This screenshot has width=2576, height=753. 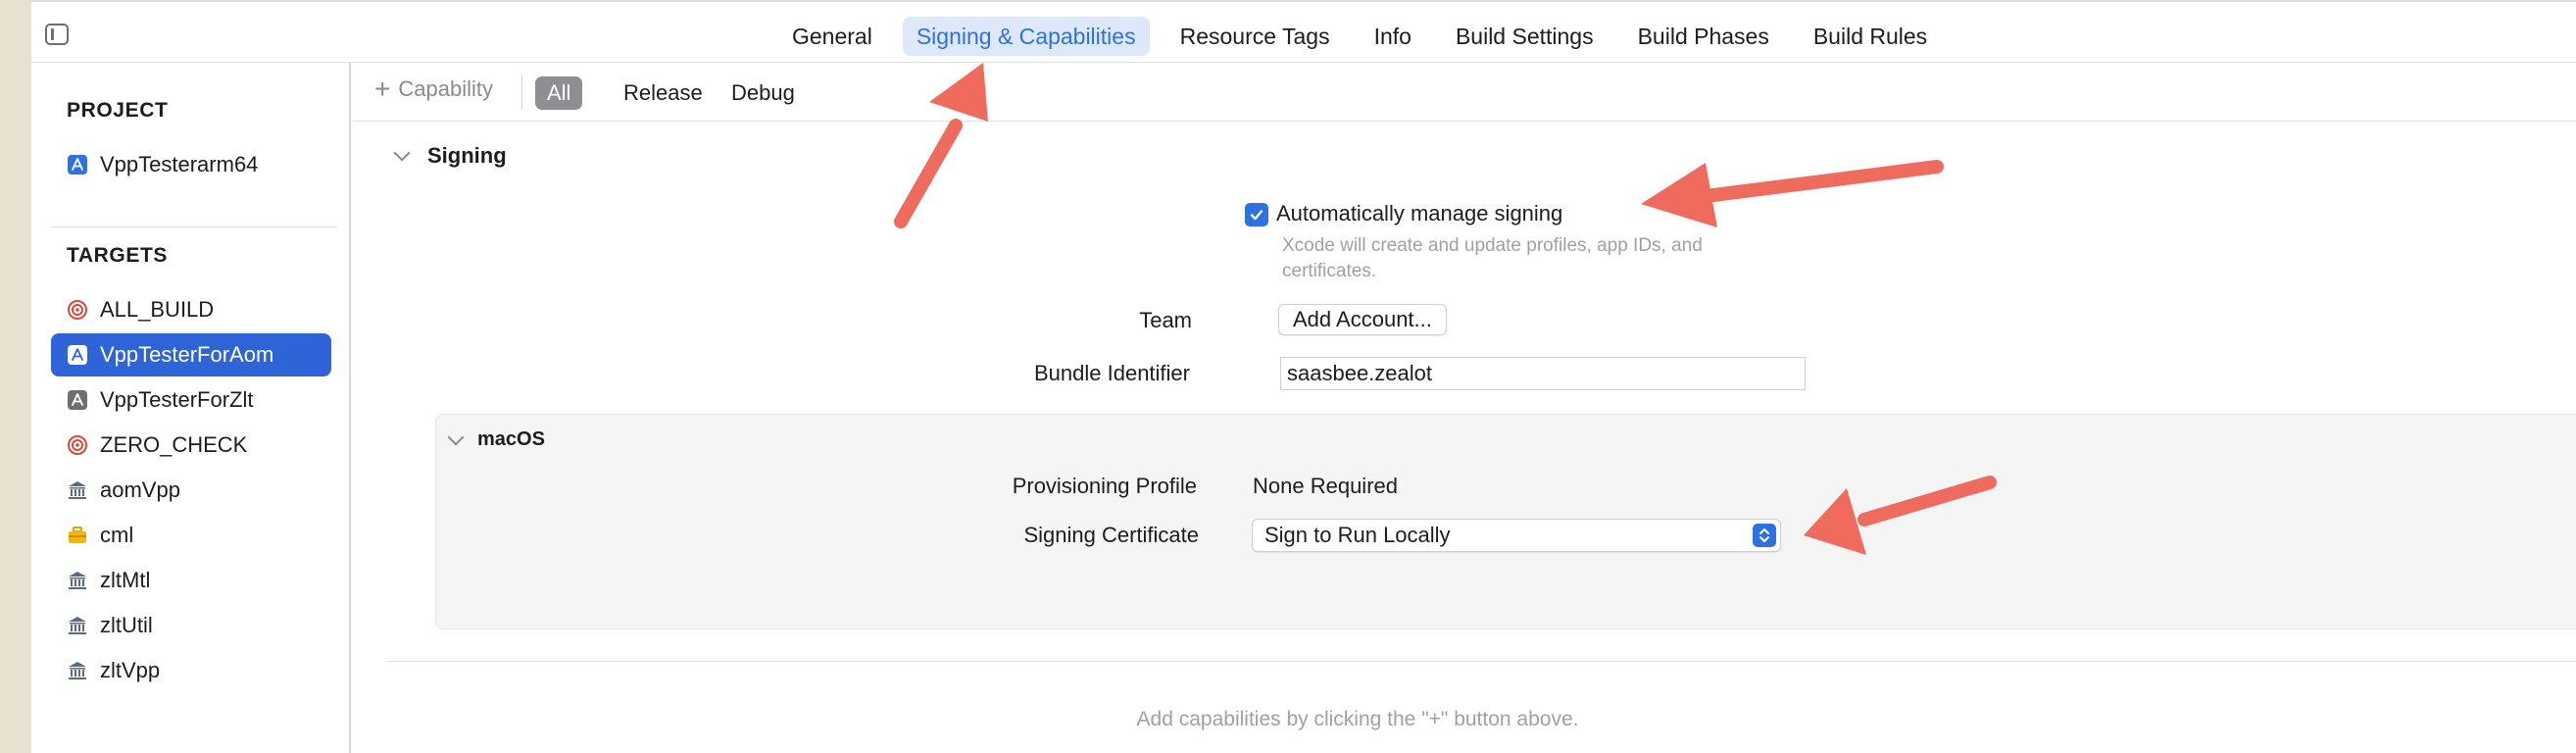 I want to click on plus-icon: +, so click(x=382, y=89).